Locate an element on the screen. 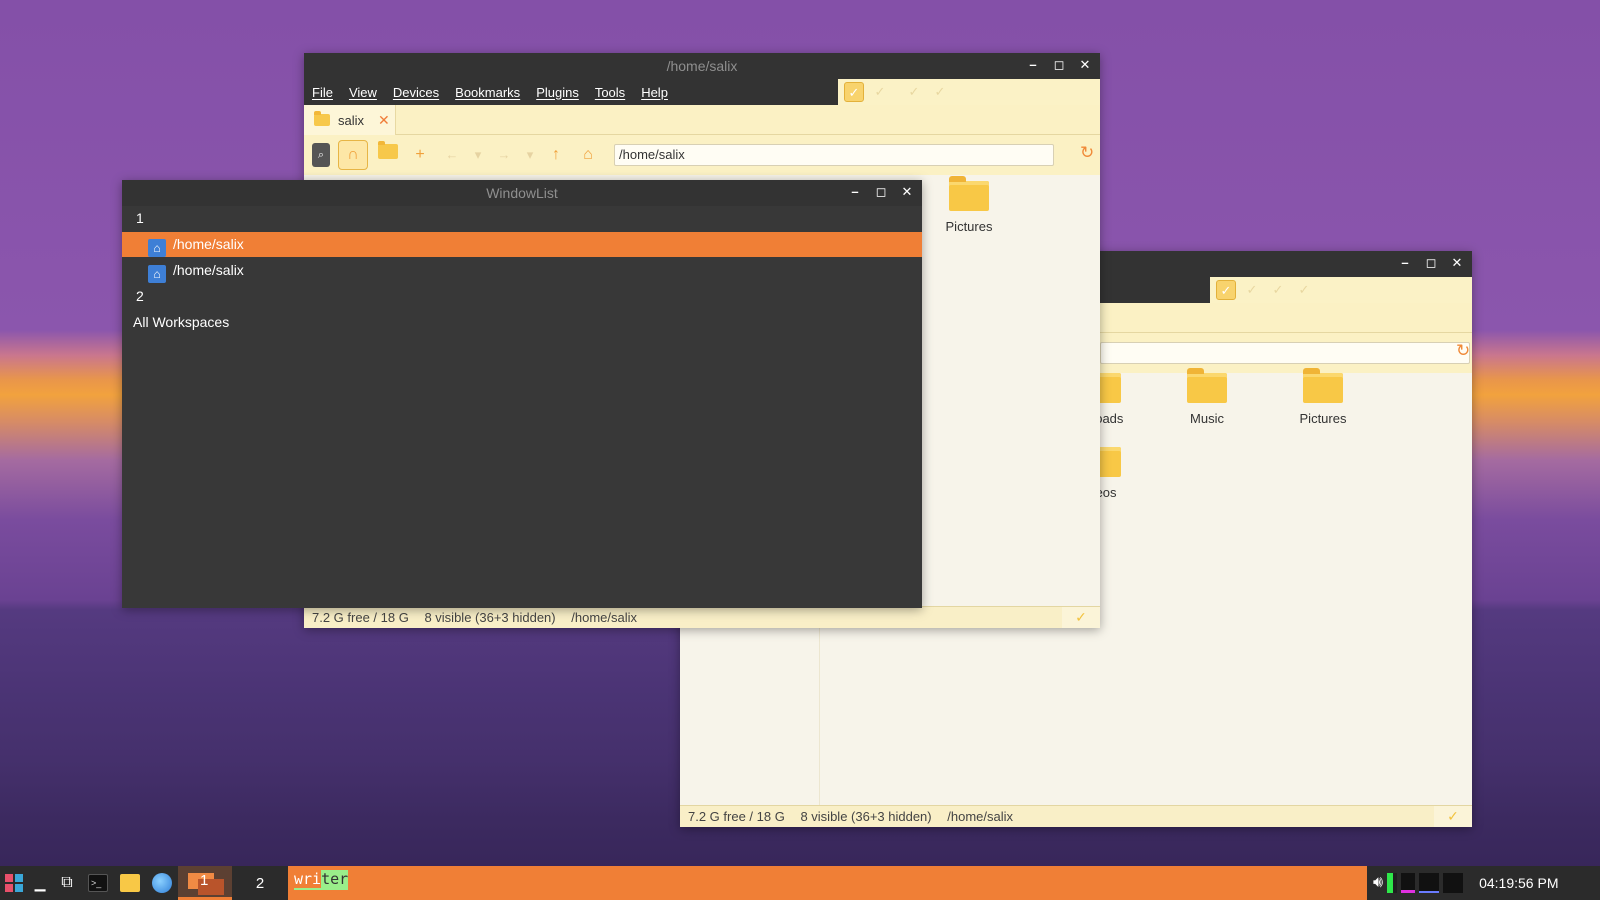 The image size is (1600, 900). terminal-icon: ⌕ is located at coordinates (321, 155).